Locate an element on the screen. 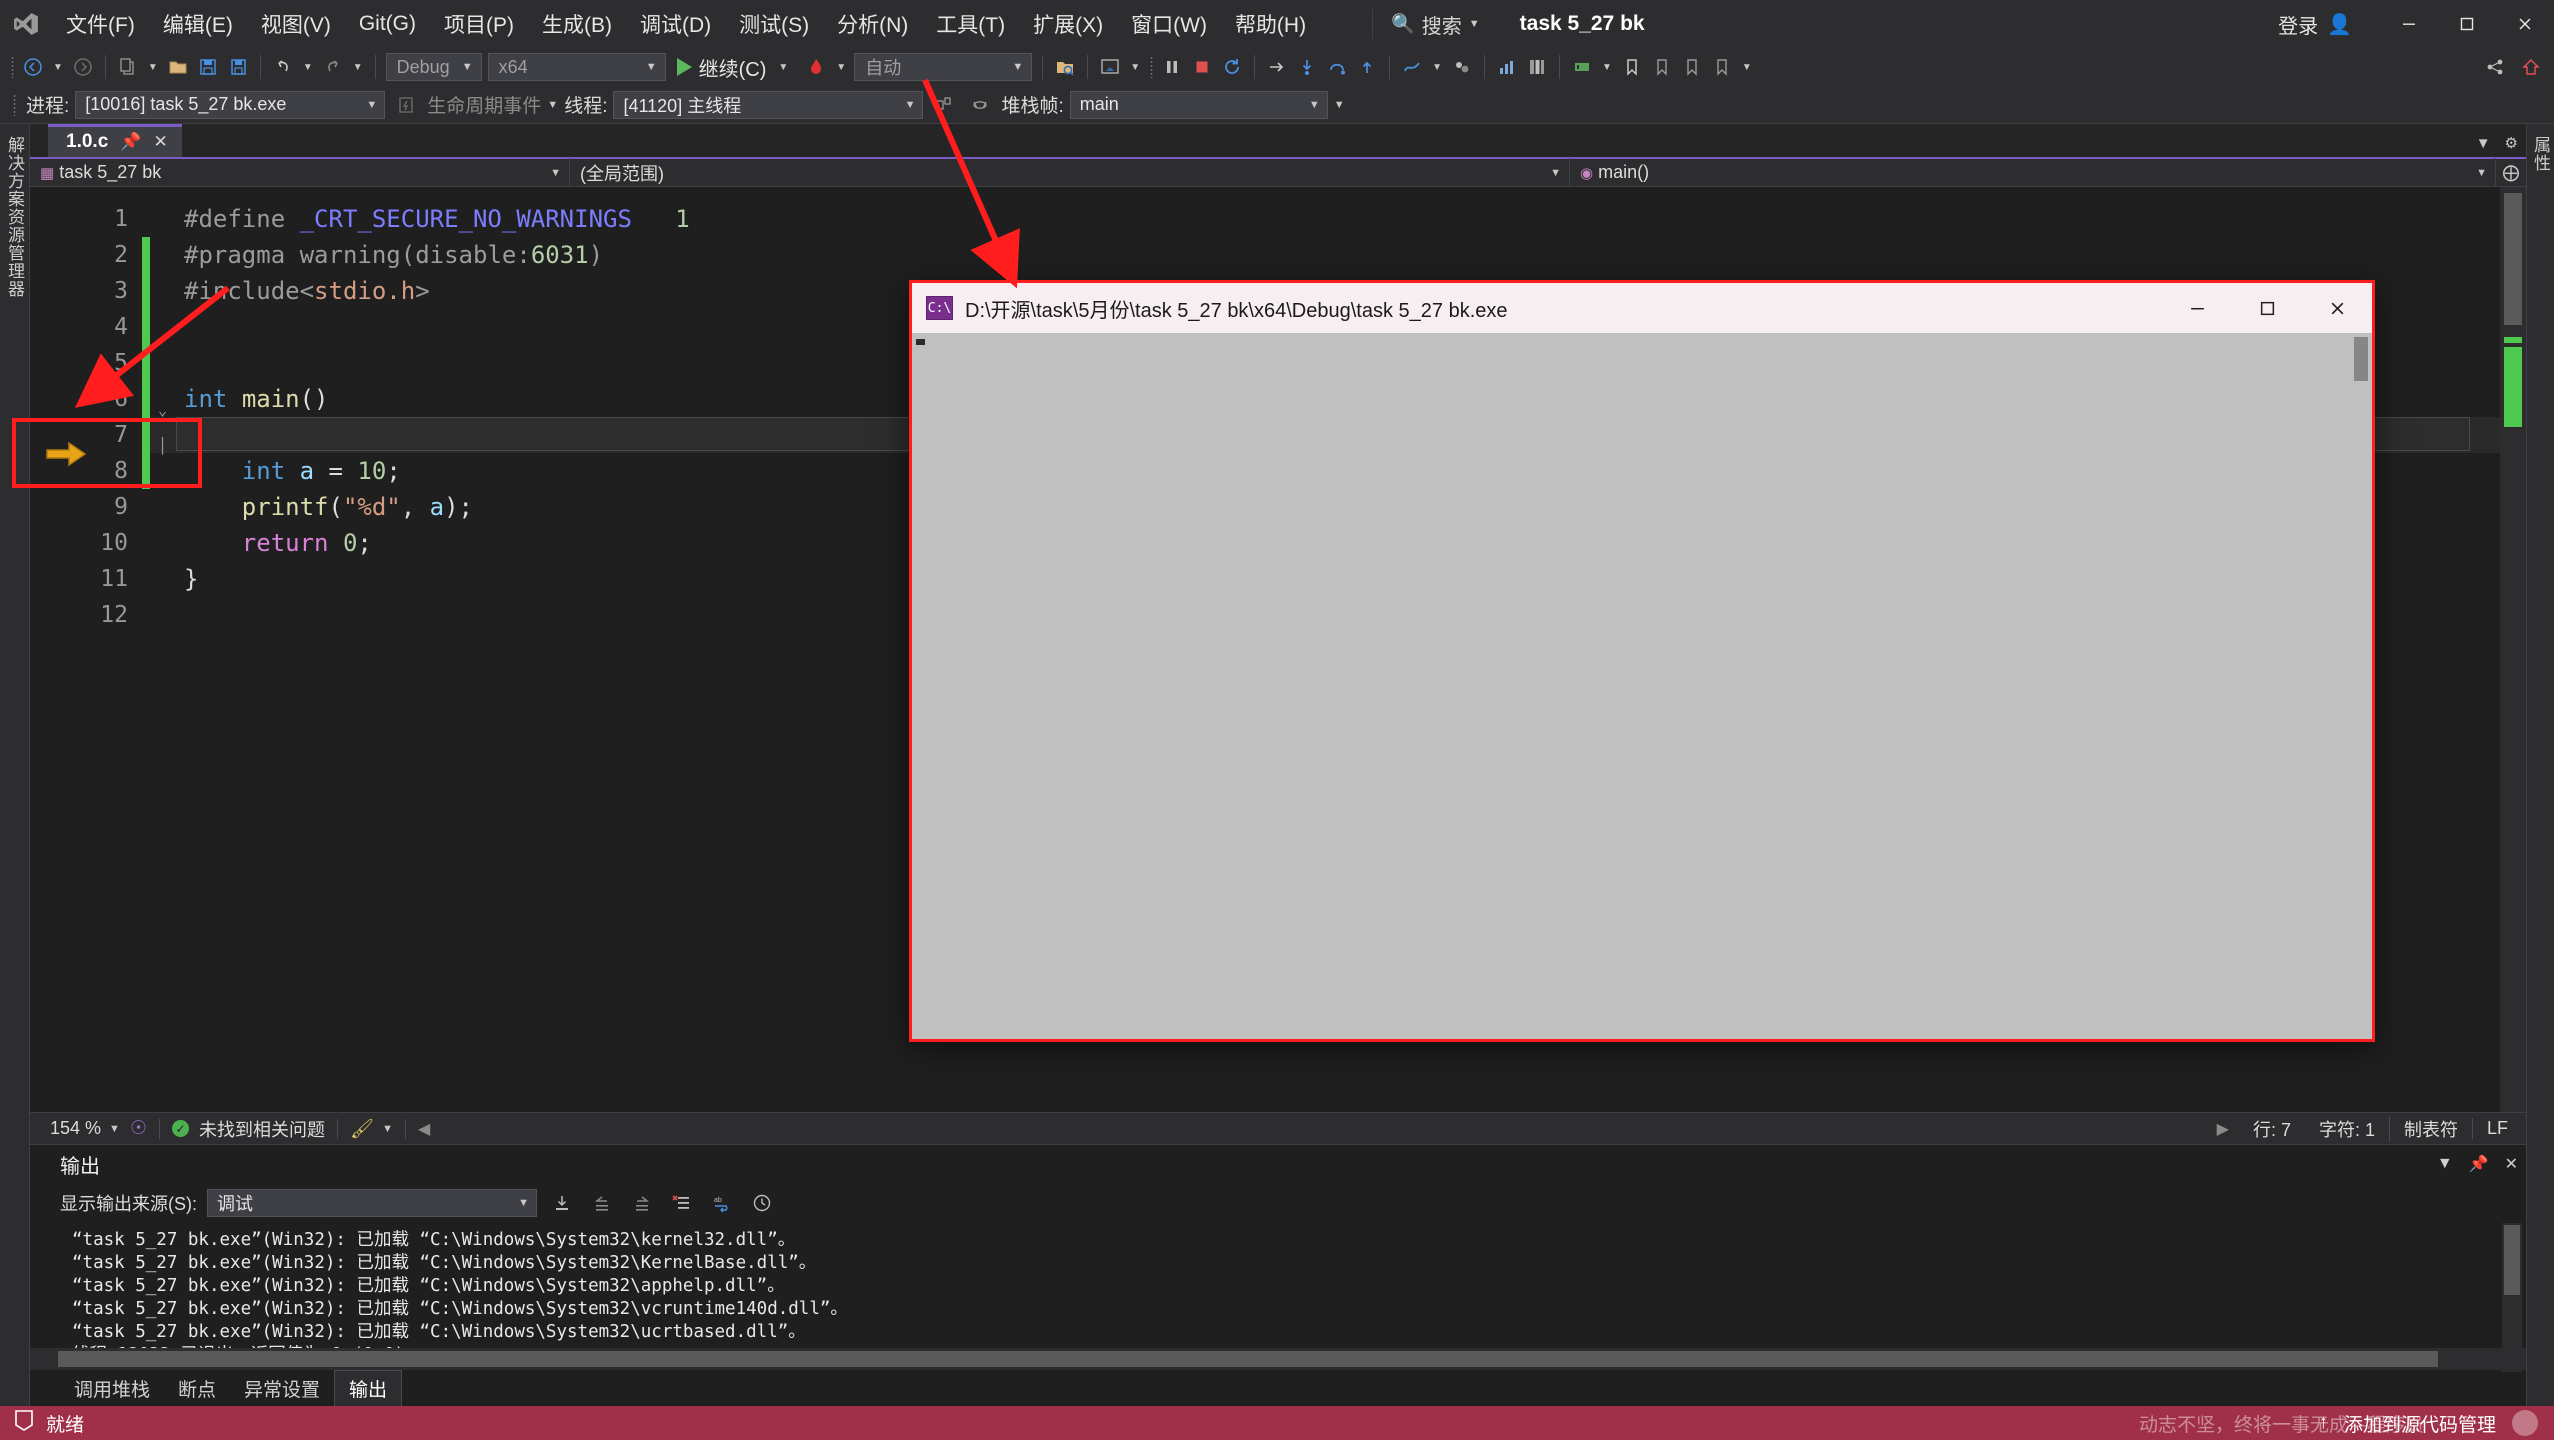 The image size is (2554, 1440). memory-window-icon is located at coordinates (1582, 67).